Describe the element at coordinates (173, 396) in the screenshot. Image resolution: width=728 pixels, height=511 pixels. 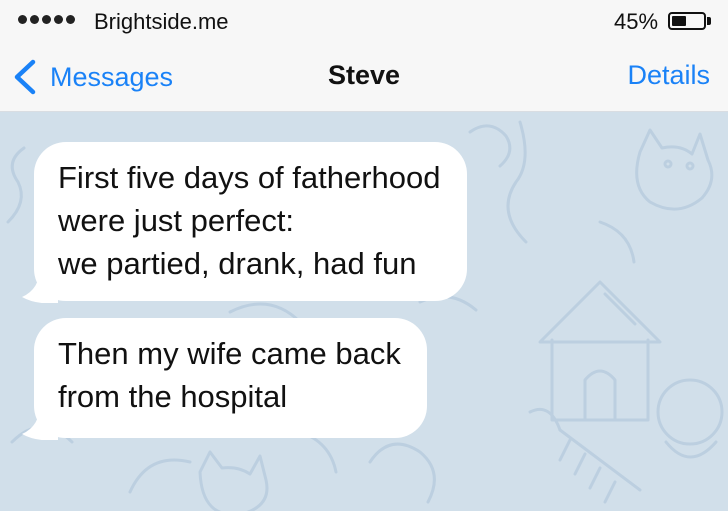
I see `message-text-line: from the hospital` at that location.